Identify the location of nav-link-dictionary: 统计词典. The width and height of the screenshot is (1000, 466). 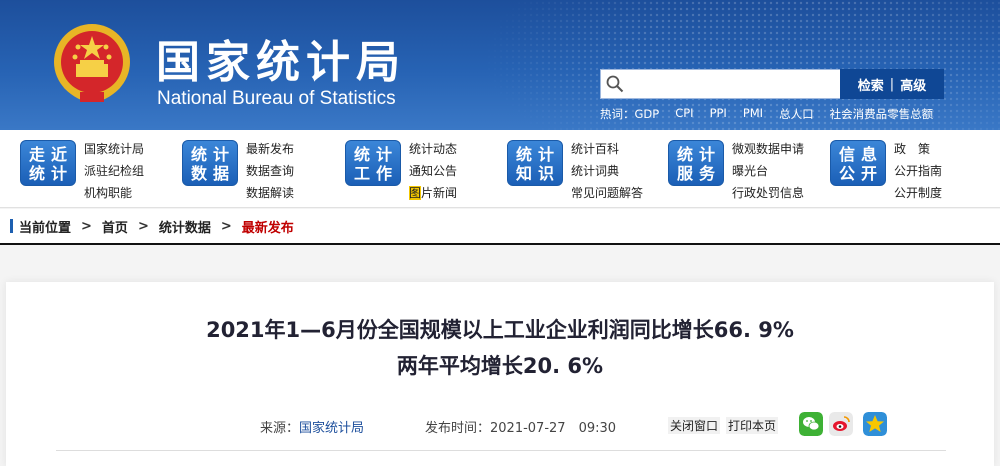
(607, 171).